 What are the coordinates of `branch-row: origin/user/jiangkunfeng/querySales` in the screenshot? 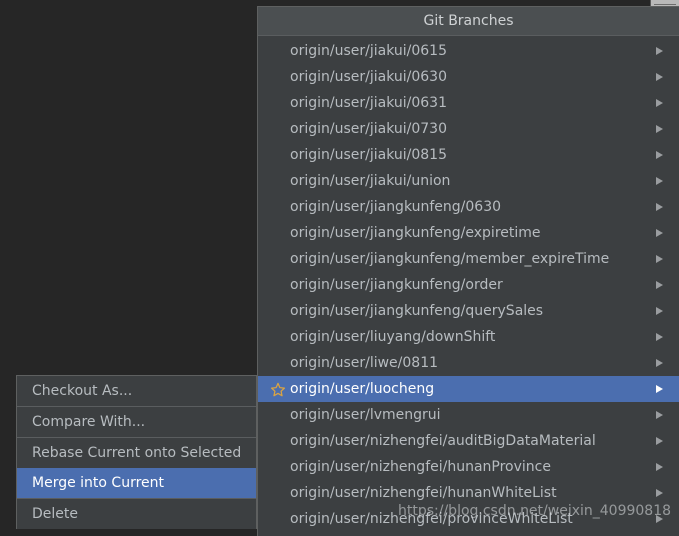 It's located at (468, 311).